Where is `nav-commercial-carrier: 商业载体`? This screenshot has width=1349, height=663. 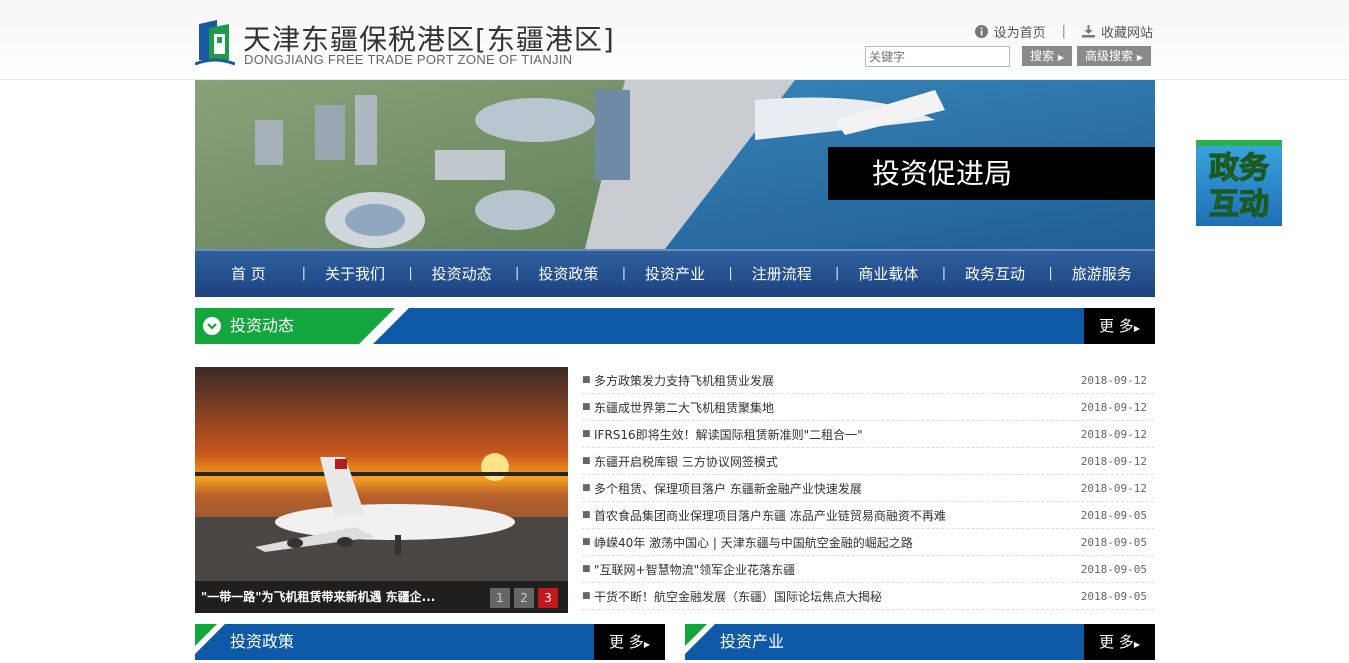
nav-commercial-carrier: 商业载体 is located at coordinates (888, 274).